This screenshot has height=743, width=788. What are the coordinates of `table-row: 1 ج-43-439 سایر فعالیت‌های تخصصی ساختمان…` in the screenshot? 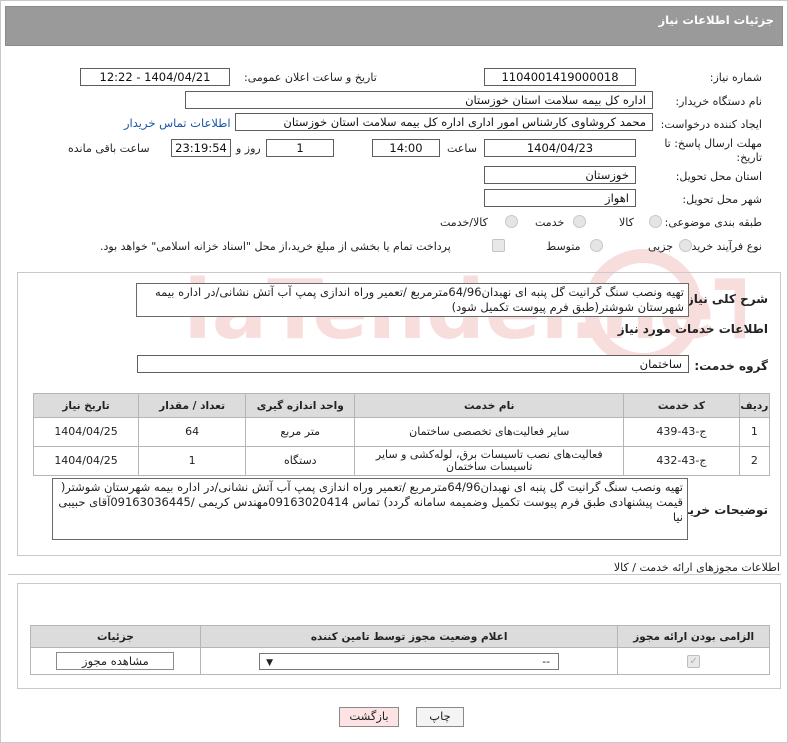 It's located at (401, 432).